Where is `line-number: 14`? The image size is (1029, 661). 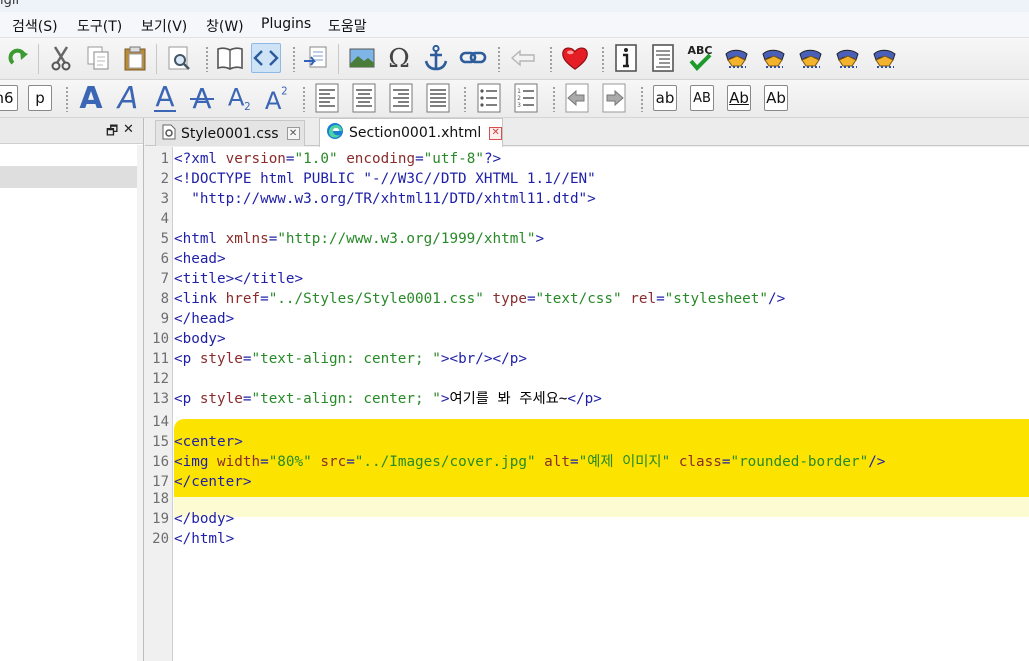
line-number: 14 is located at coordinates (160, 422).